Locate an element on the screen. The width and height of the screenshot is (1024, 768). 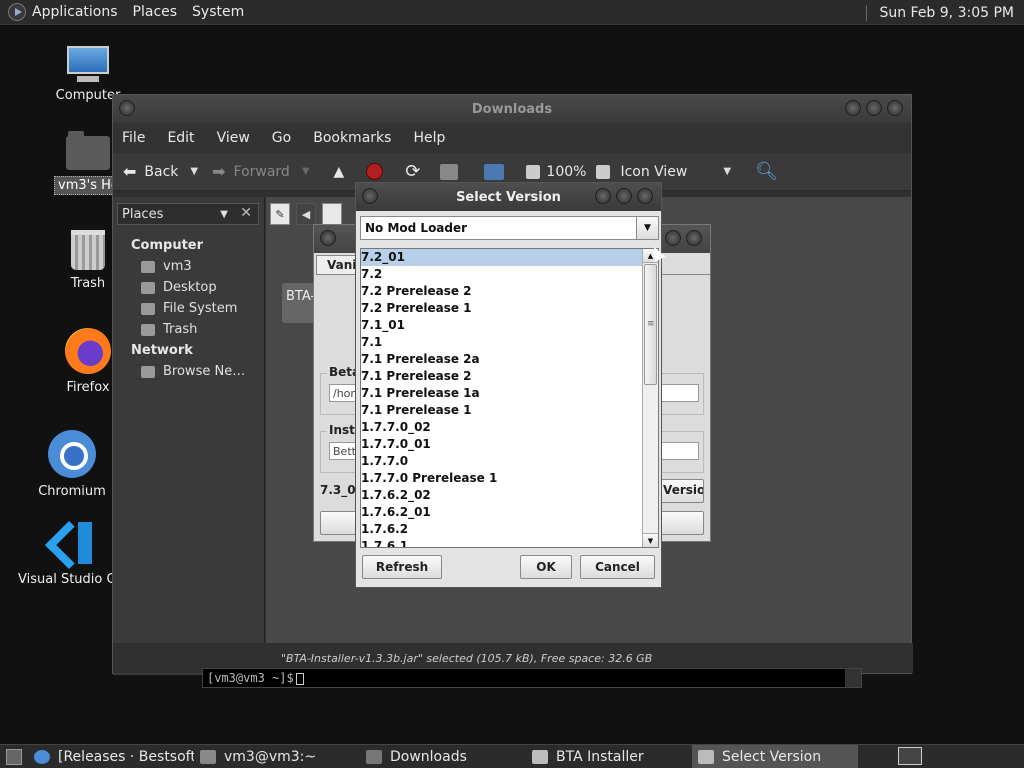
desktop-icon-vscode: Visual Studio Code is located at coordinates (65, 553).